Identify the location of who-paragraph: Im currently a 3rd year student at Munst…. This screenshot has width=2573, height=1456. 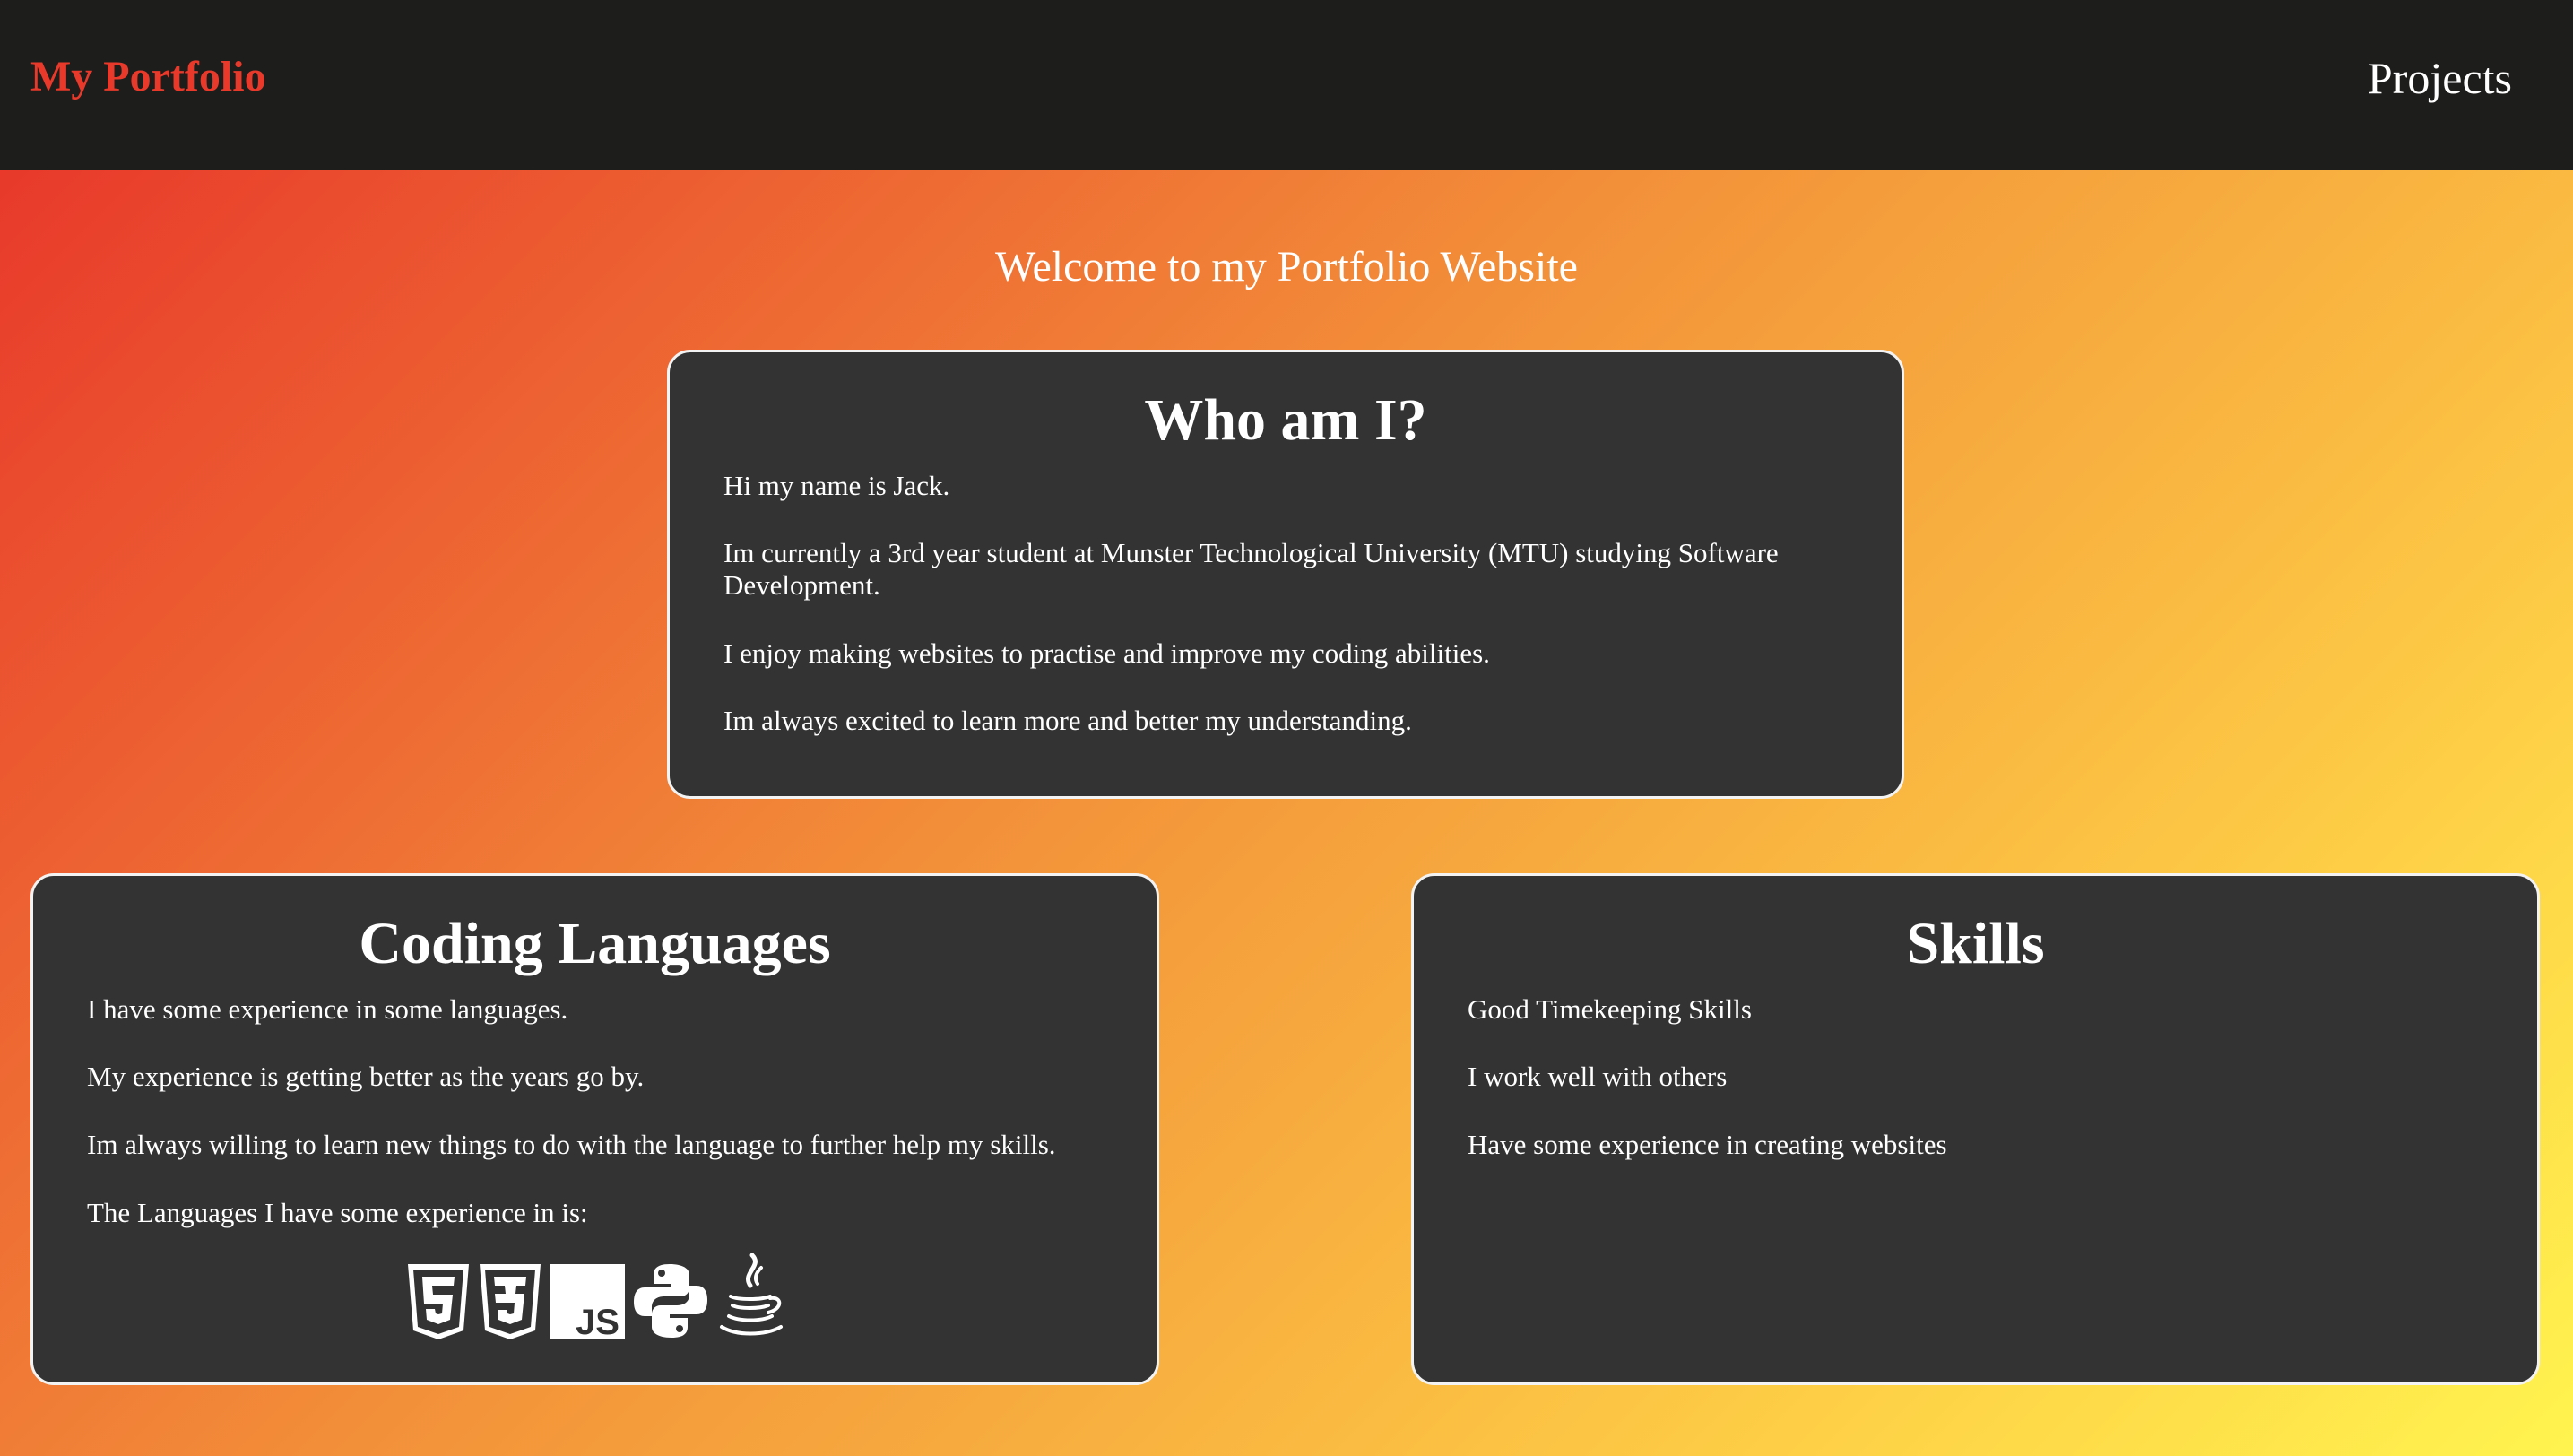
(1251, 569).